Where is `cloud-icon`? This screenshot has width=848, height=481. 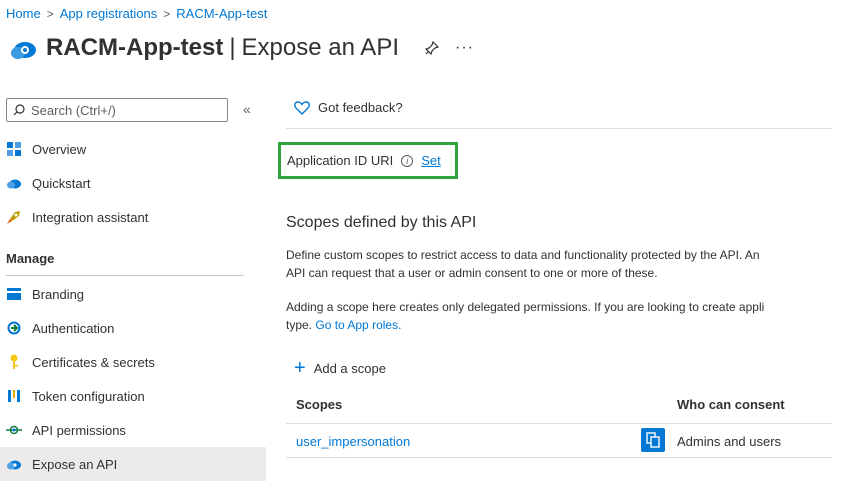 cloud-icon is located at coordinates (14, 464).